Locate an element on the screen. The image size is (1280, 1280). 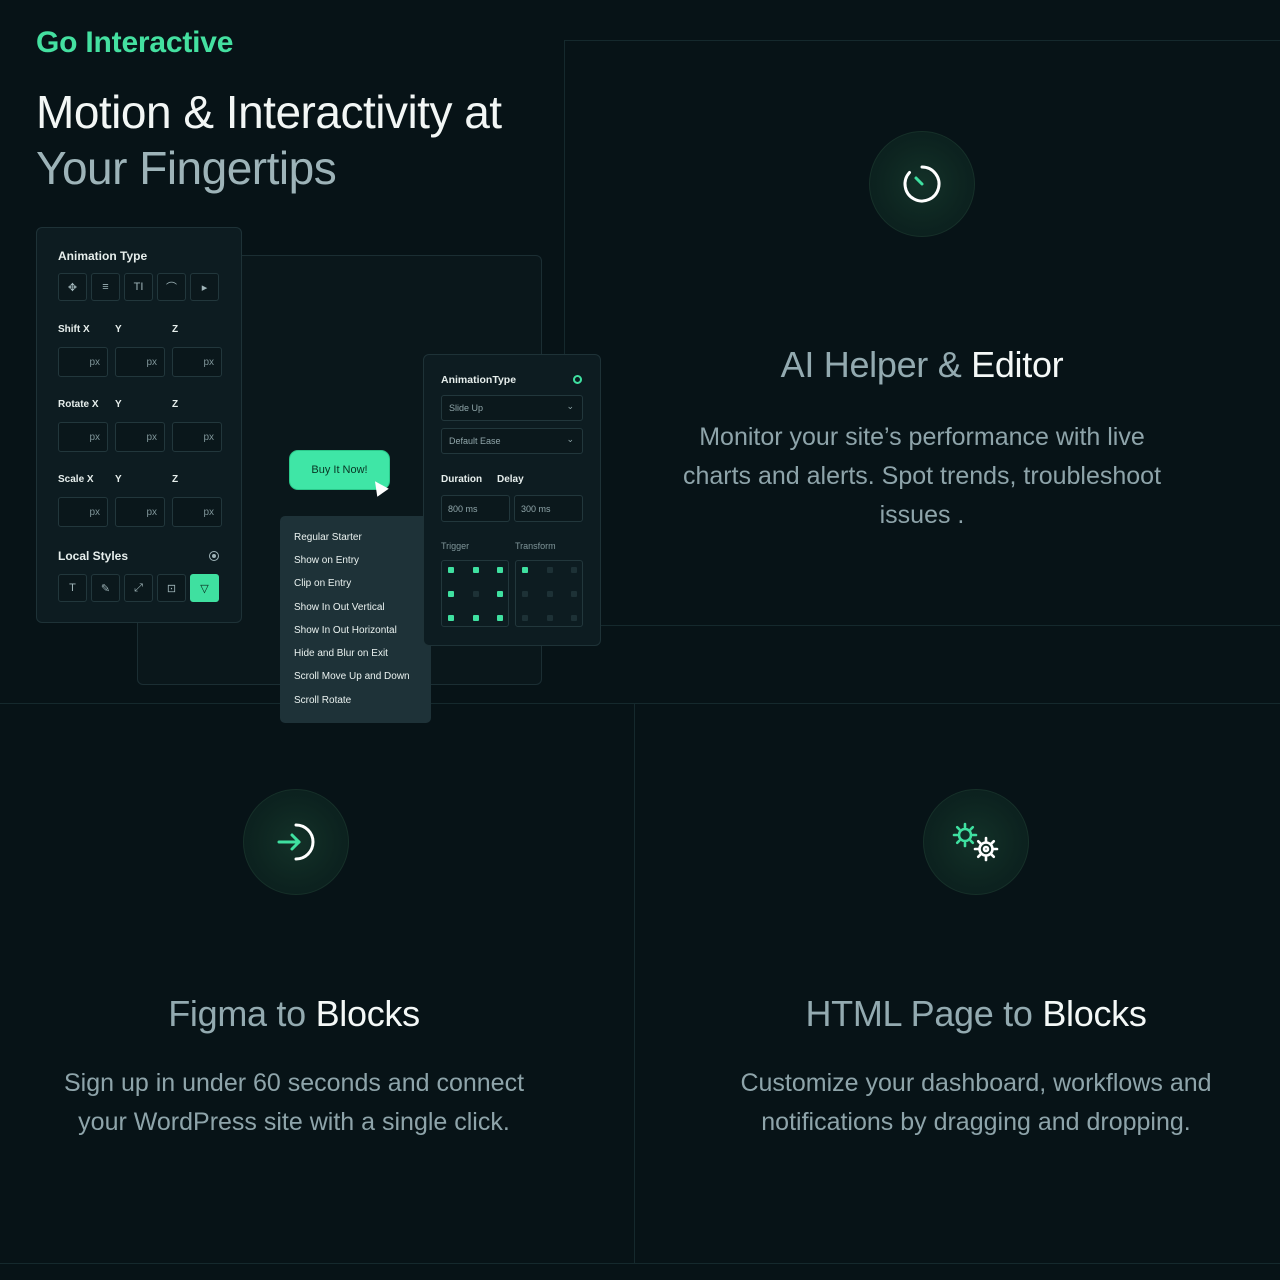
desc-line: issues . is located at coordinates (922, 515).